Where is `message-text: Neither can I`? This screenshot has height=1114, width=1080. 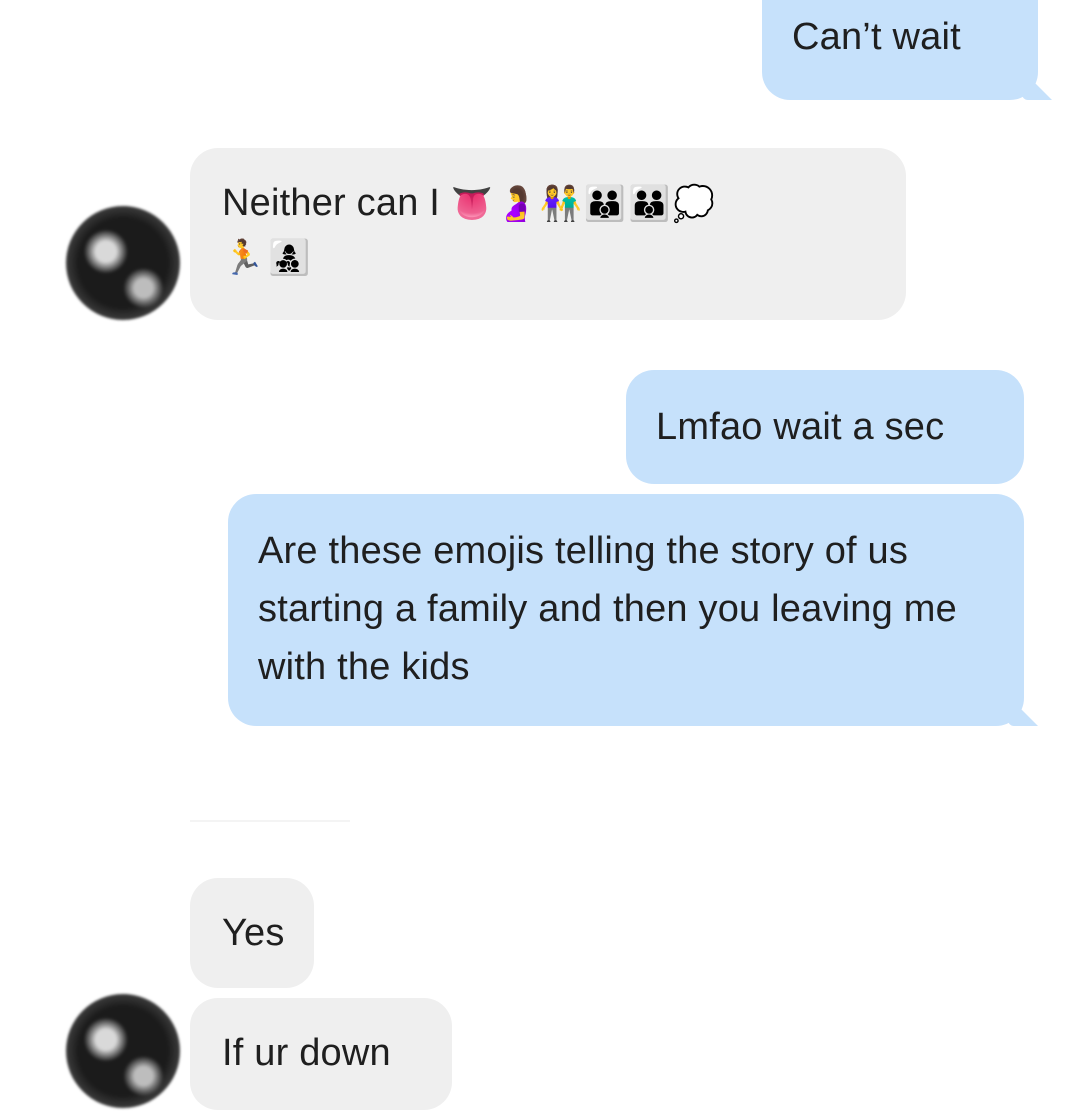 message-text: Neither can I is located at coordinates (331, 203).